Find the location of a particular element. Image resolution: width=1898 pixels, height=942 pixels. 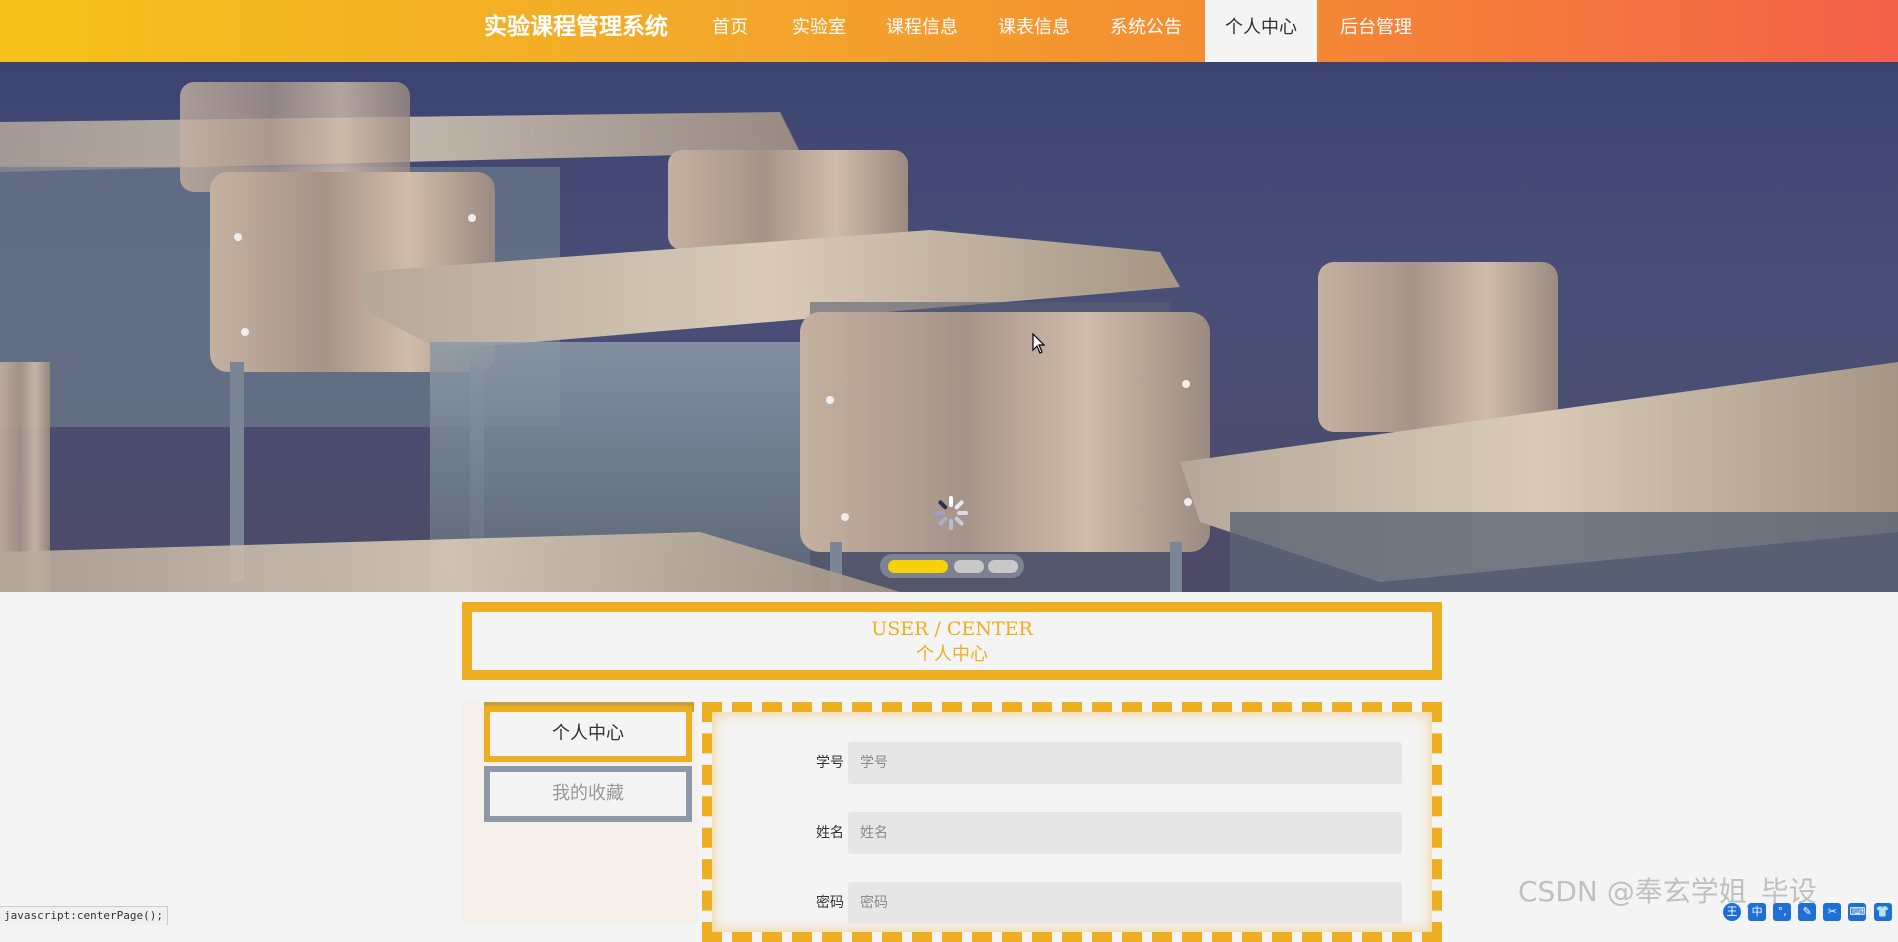

form-row-name: 姓名 is located at coordinates (1072, 833).